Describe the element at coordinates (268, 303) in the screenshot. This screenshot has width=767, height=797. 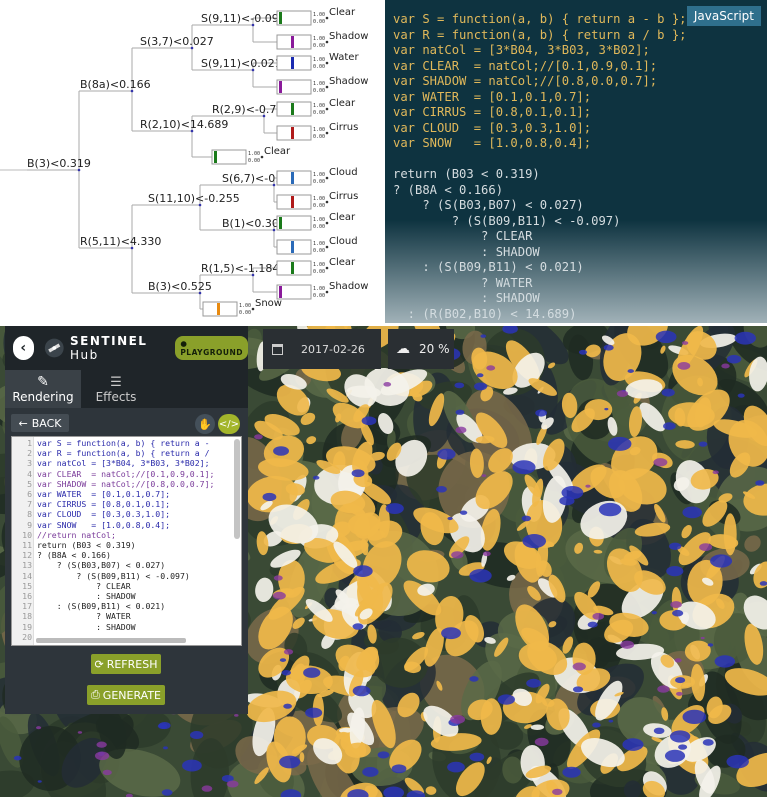
I see `leaf-class-label: Snow` at that location.